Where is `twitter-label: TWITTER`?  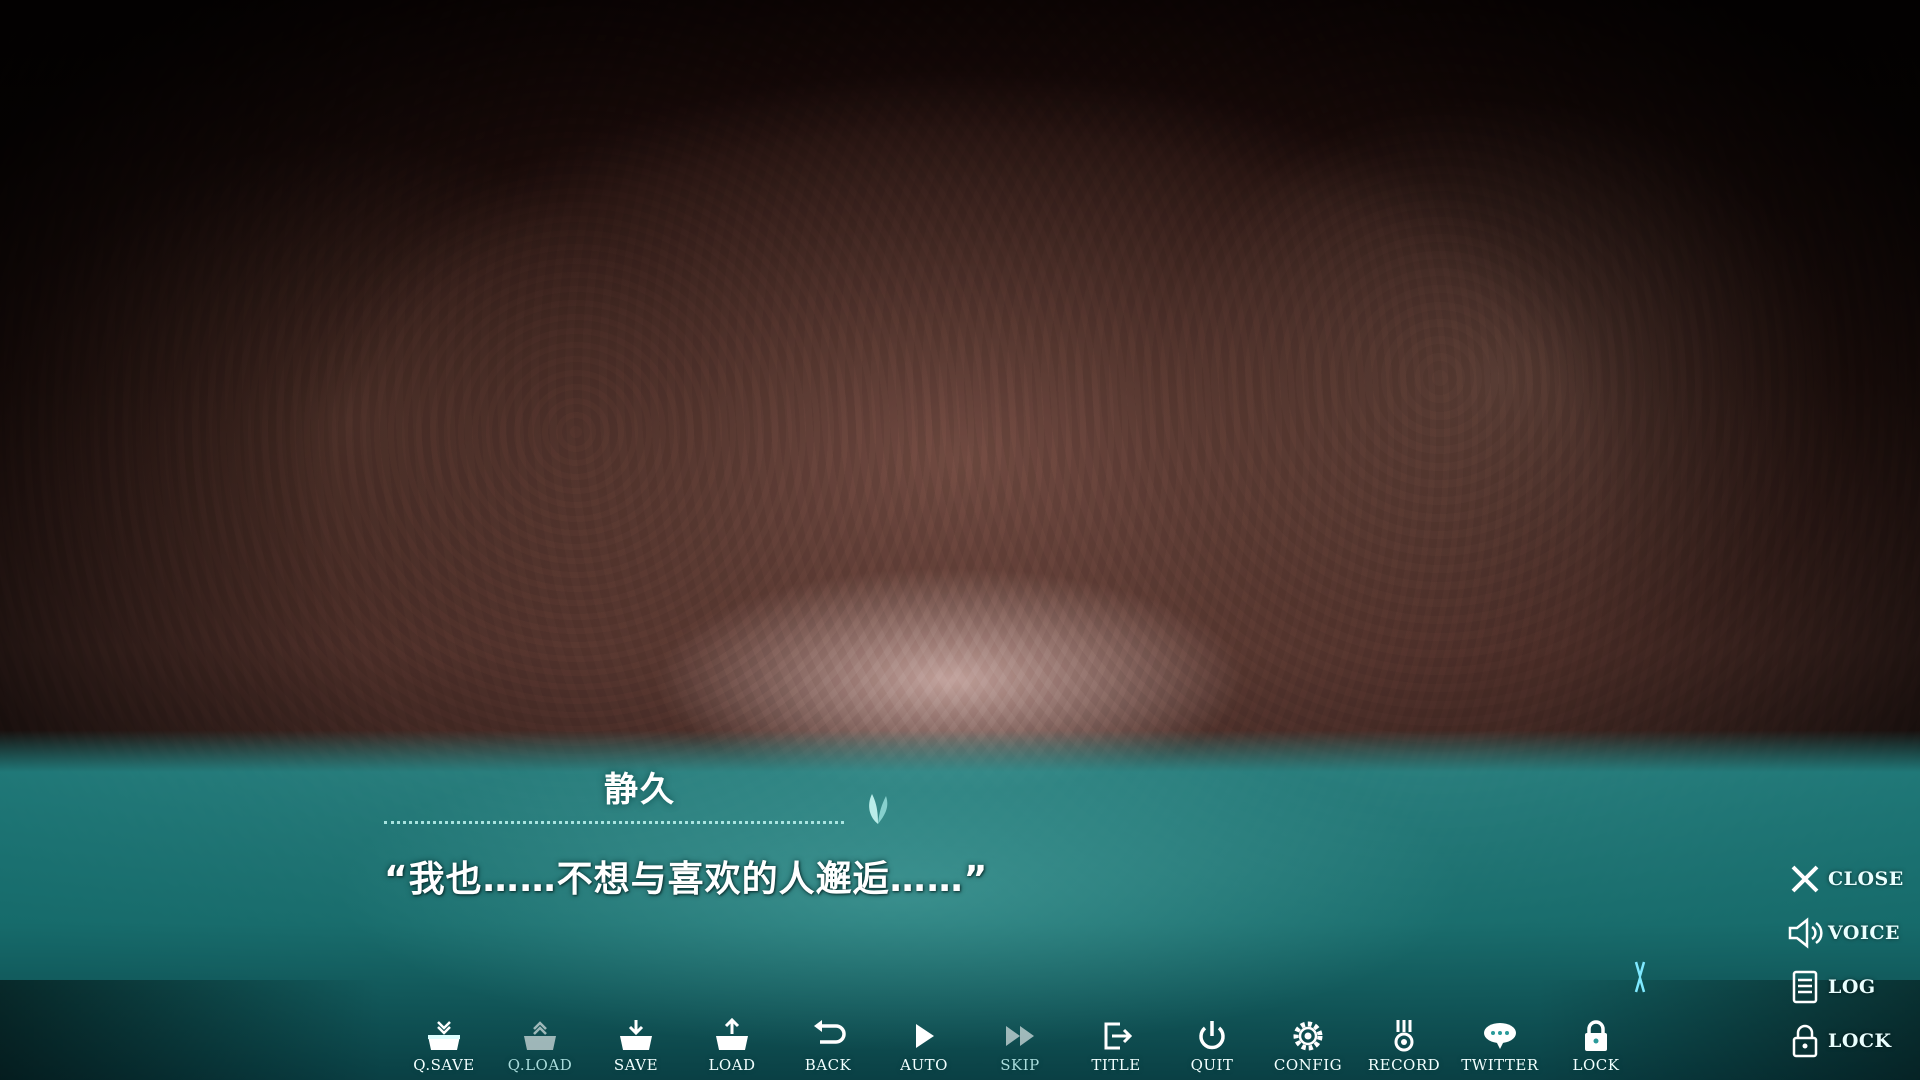 twitter-label: TWITTER is located at coordinates (1500, 1065).